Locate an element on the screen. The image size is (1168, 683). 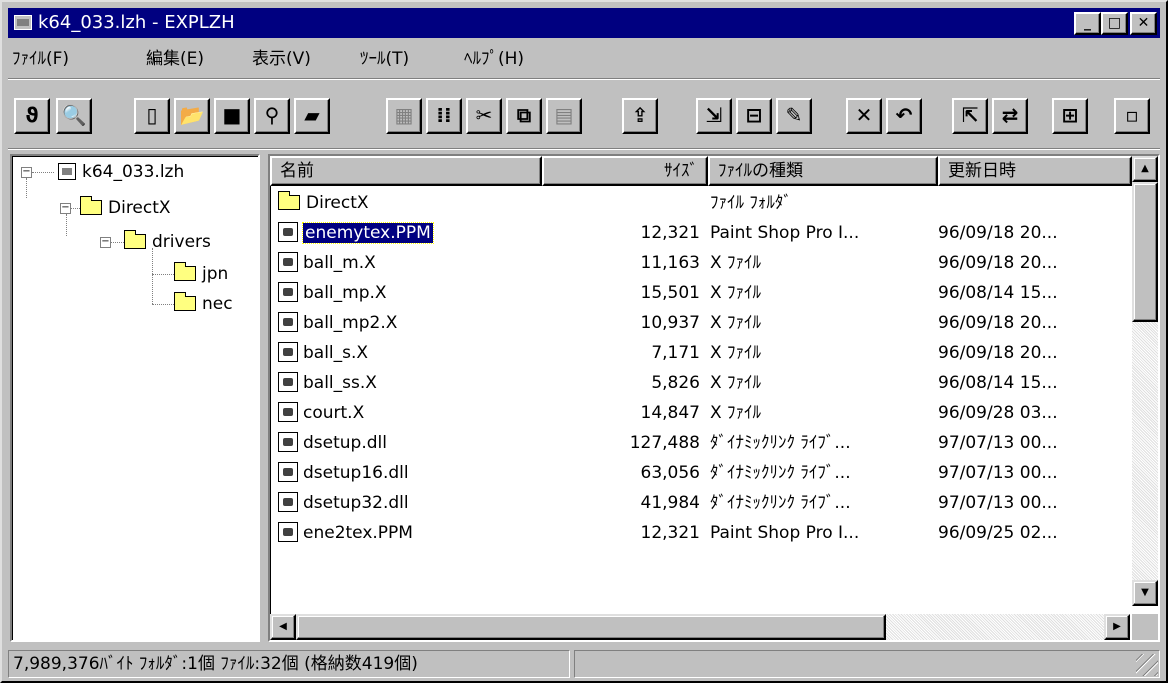
file-size: 7,171 is located at coordinates (675, 353).